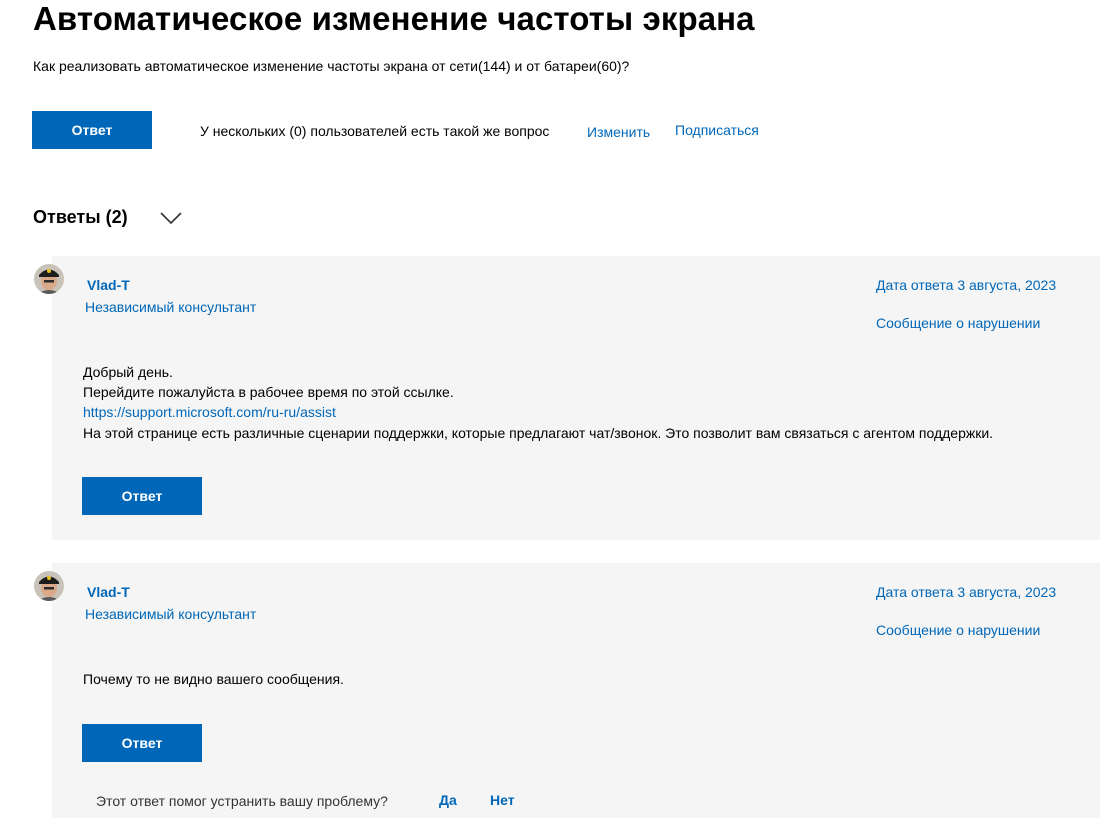  Describe the element at coordinates (448, 800) in the screenshot. I see `helpful-yes-button: Да` at that location.